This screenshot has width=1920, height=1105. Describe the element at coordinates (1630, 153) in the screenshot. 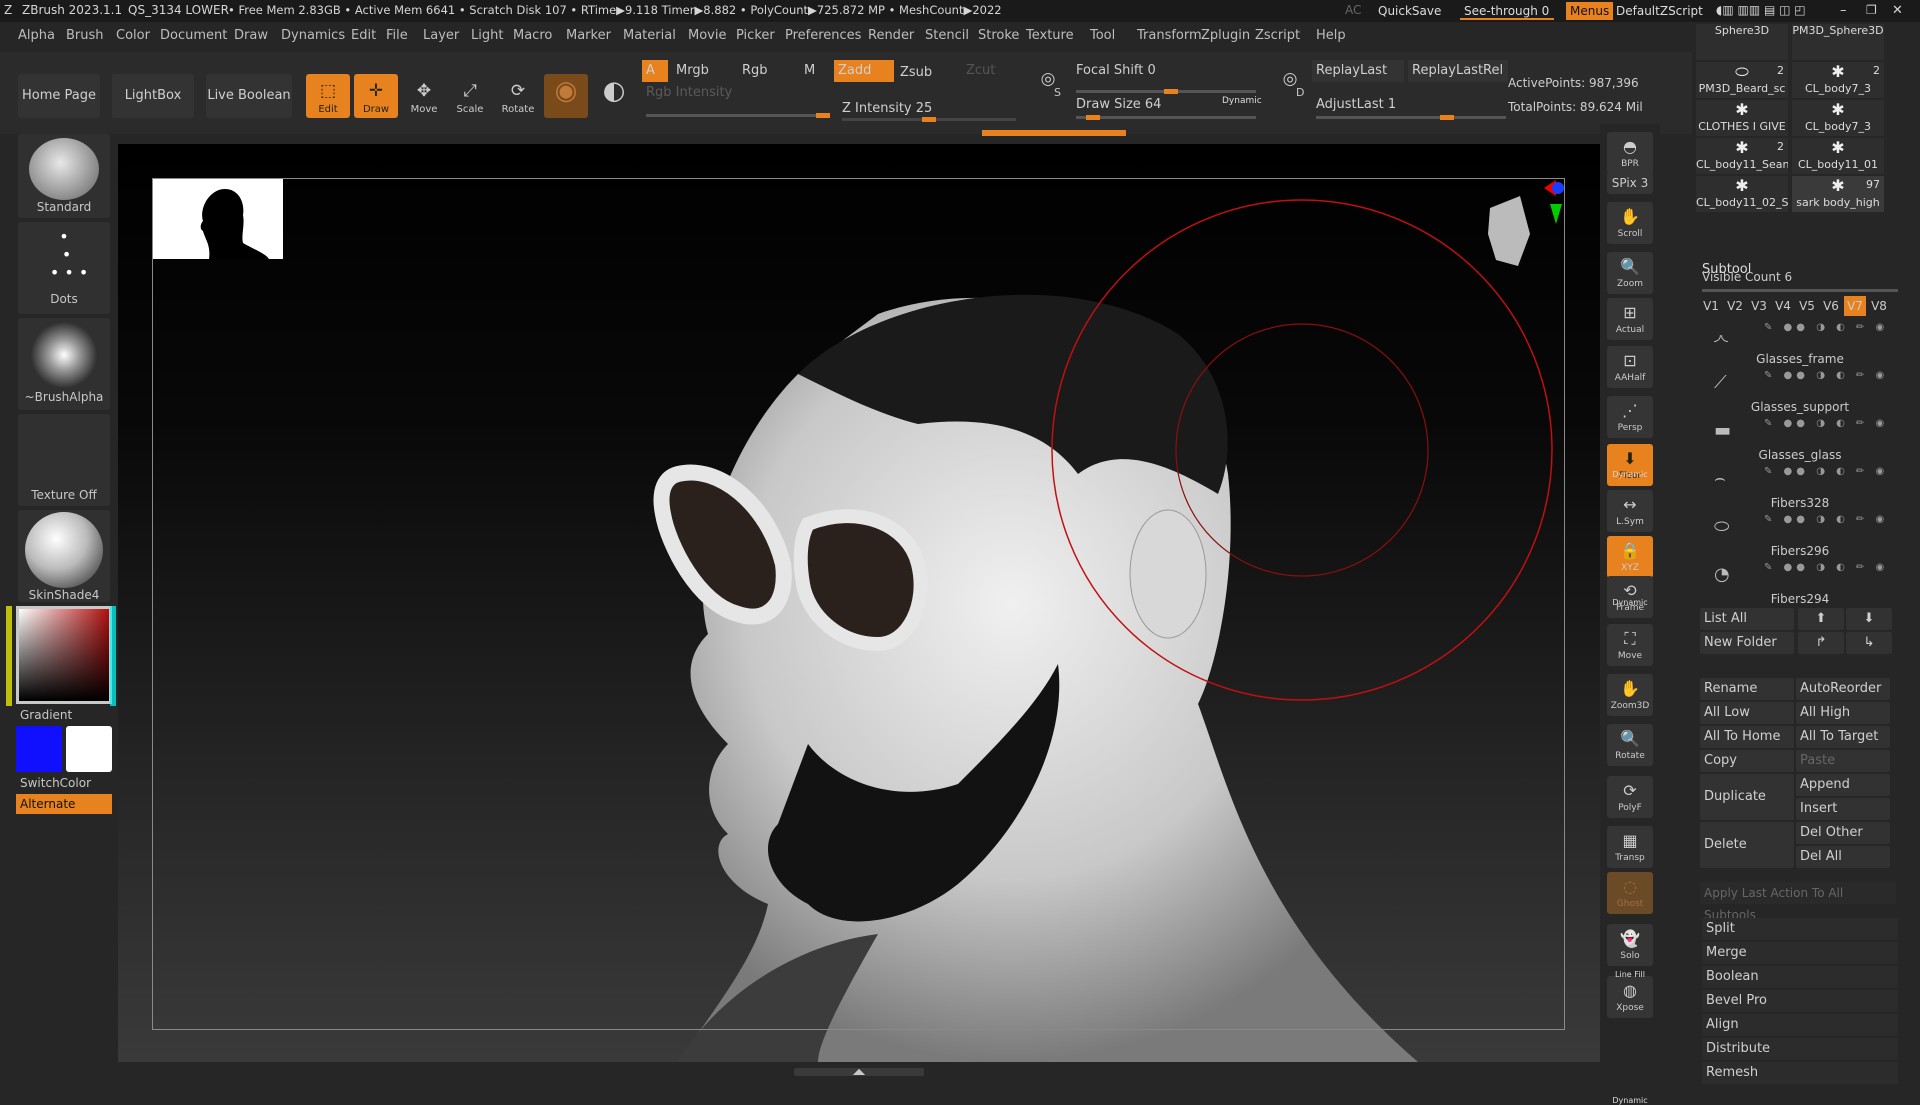

I see `bpr-button: ◓ BPR` at that location.